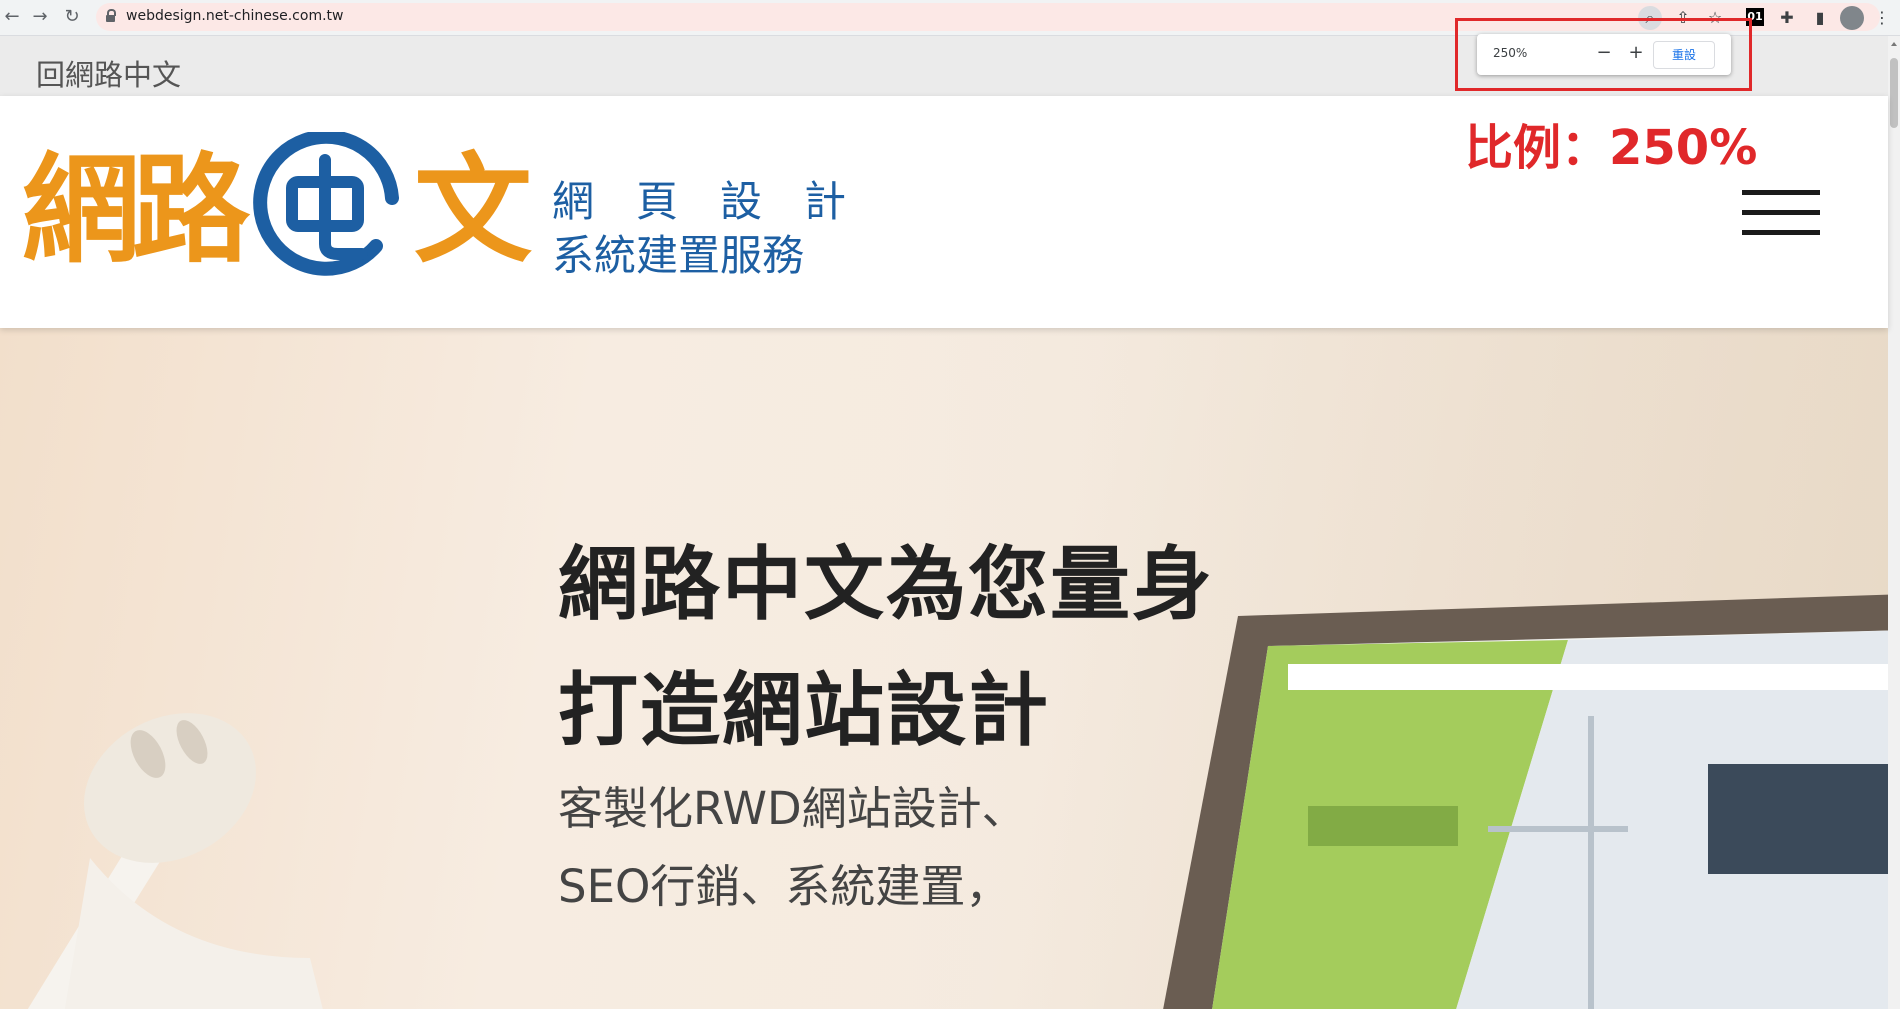  What do you see at coordinates (1894, 522) in the screenshot?
I see `page-scrollbar` at bounding box center [1894, 522].